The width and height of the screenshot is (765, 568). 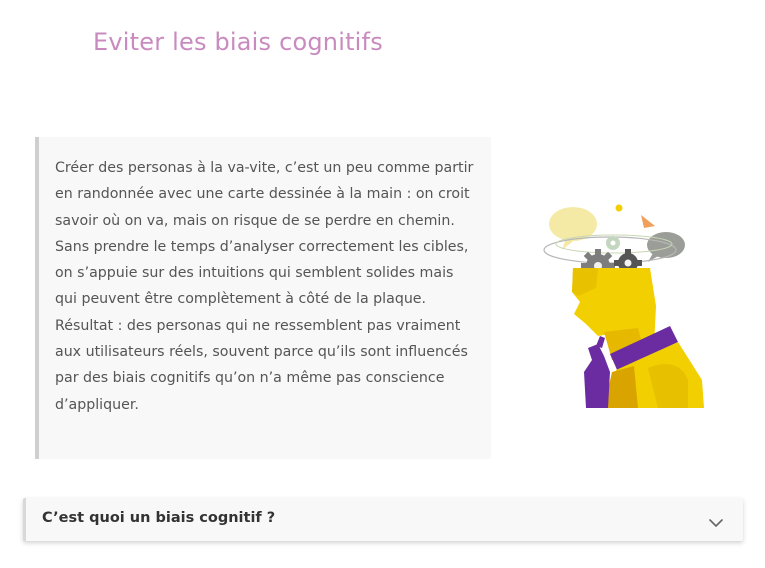 What do you see at coordinates (159, 518) in the screenshot?
I see `accordion-label: C’est quoi un biais cognitif ?` at bounding box center [159, 518].